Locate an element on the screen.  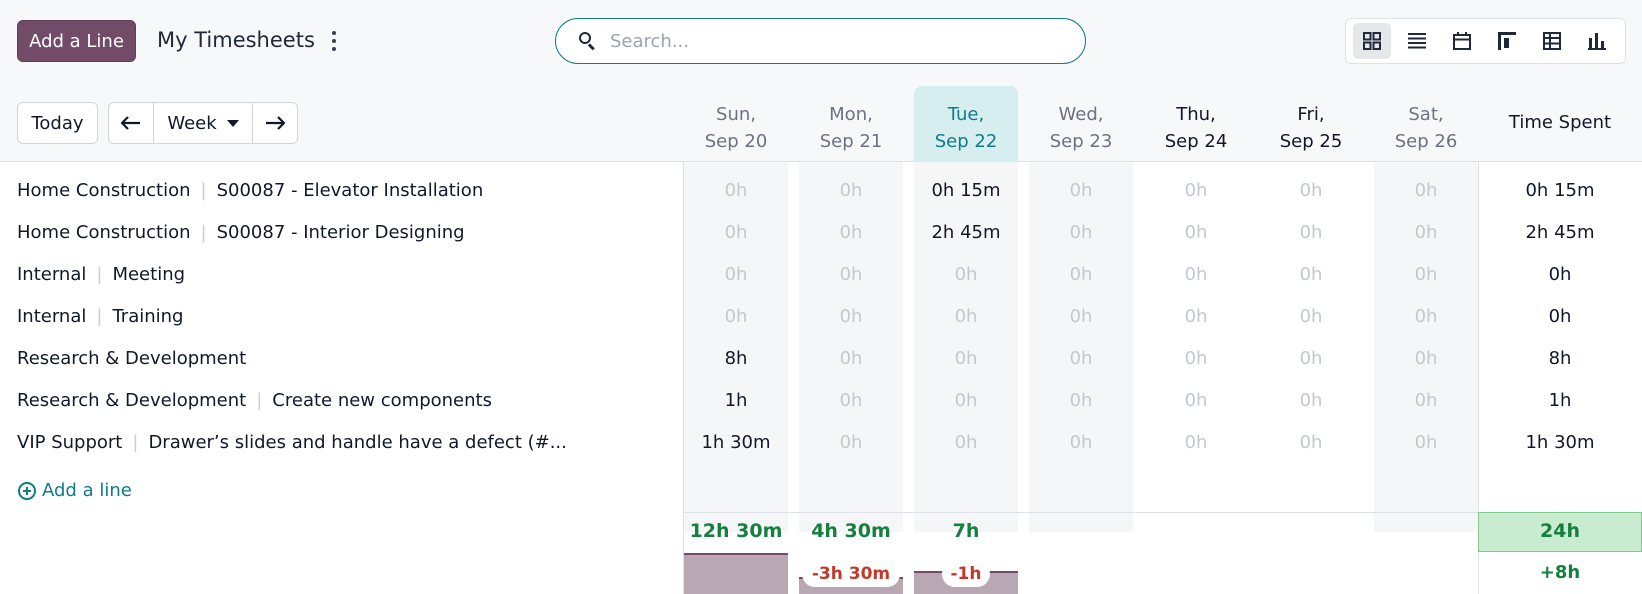
search-icon is located at coordinates (588, 41).